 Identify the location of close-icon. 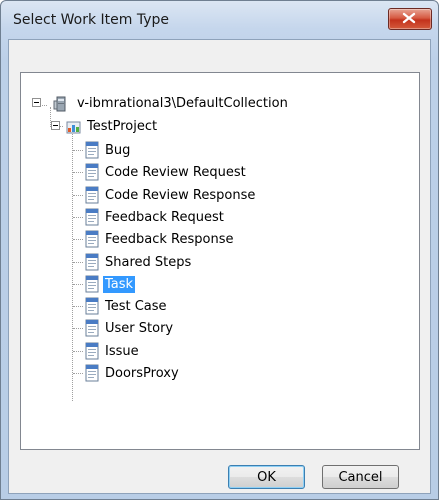
(409, 18).